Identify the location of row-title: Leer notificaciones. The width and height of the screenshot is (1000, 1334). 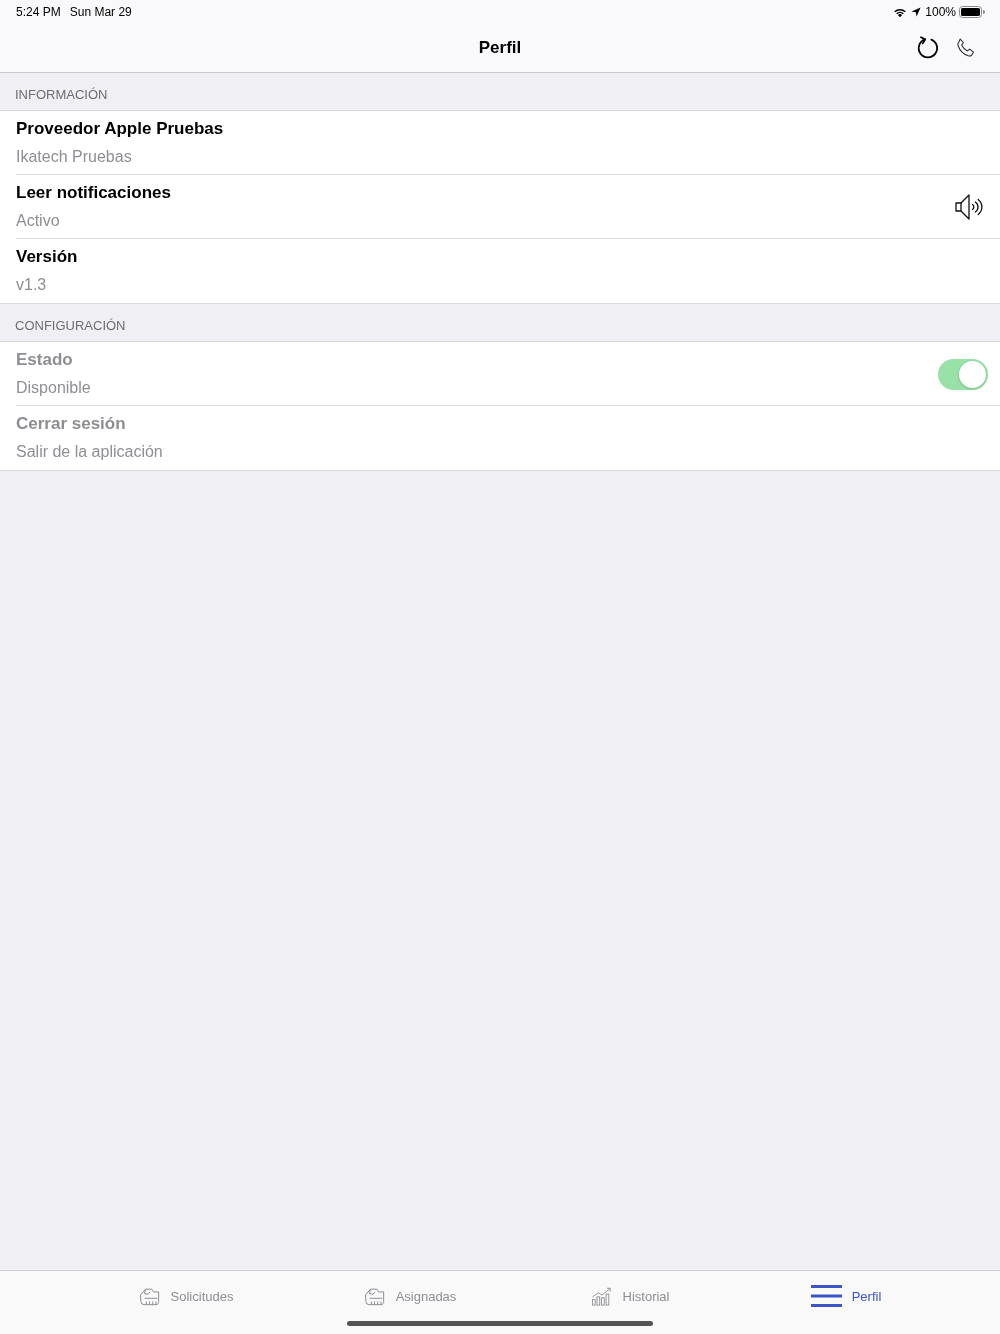
(93, 193).